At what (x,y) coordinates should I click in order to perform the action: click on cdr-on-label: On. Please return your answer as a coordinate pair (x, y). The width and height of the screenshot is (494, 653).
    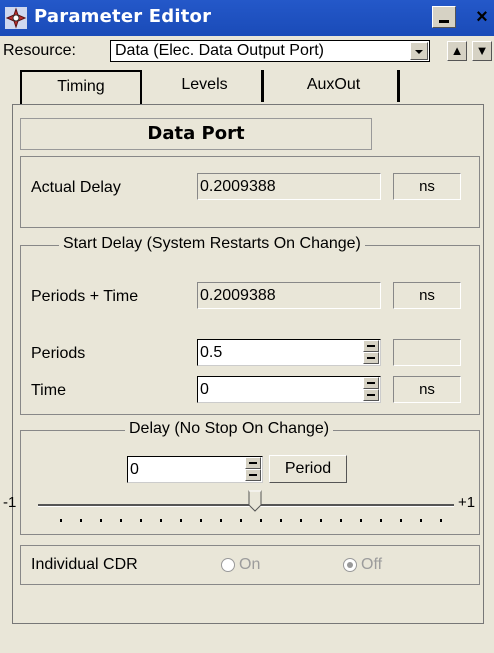
    Looking at the image, I should click on (250, 564).